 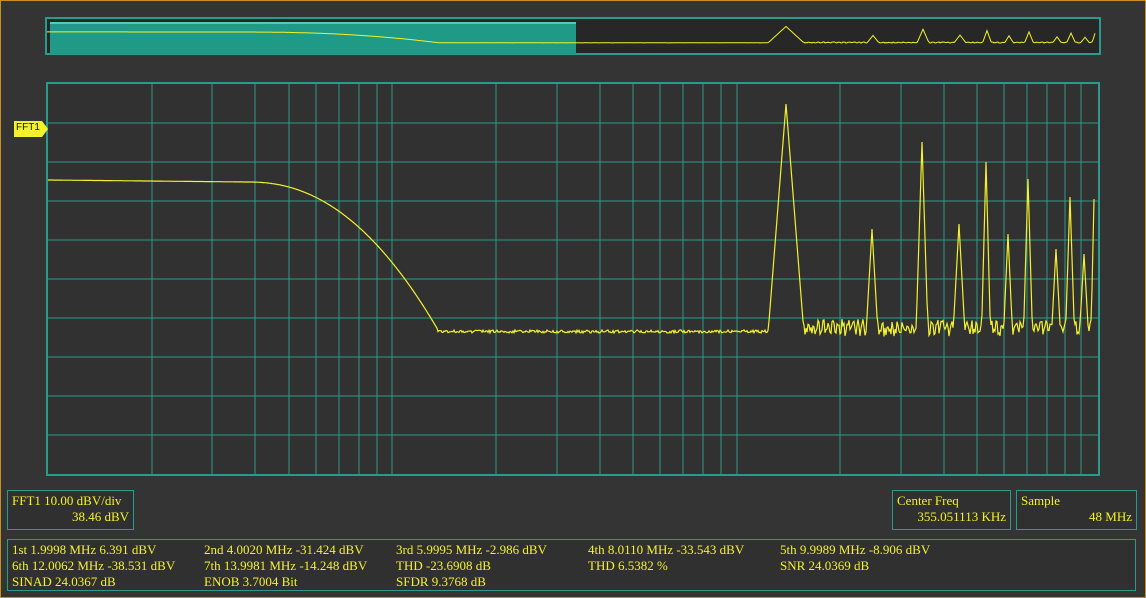 I want to click on fft1-marker-label: FFT1, so click(x=28, y=127).